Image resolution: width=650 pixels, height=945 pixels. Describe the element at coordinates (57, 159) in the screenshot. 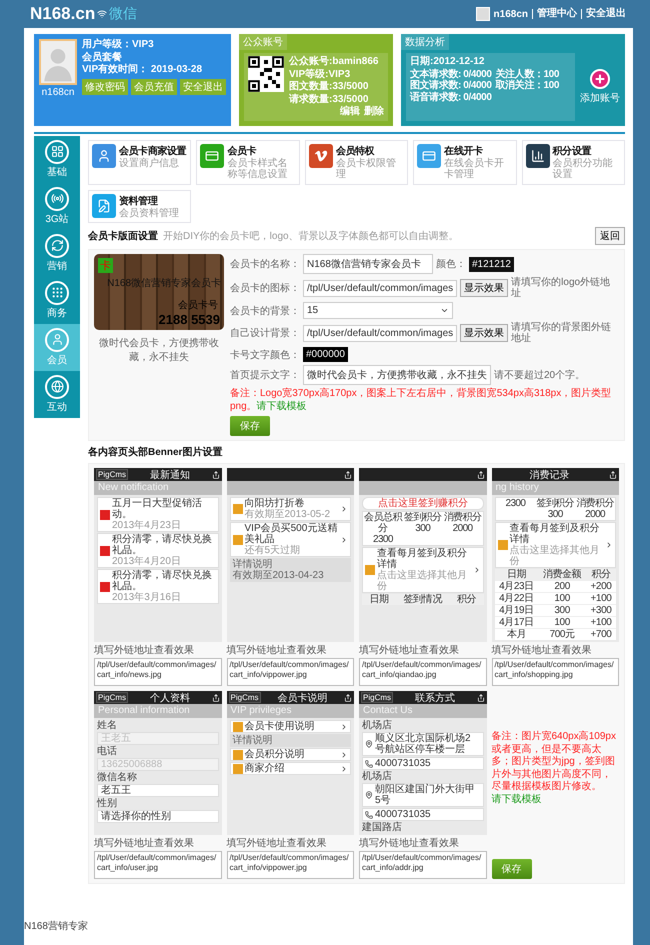

I see `sidebar-item: 基础` at that location.